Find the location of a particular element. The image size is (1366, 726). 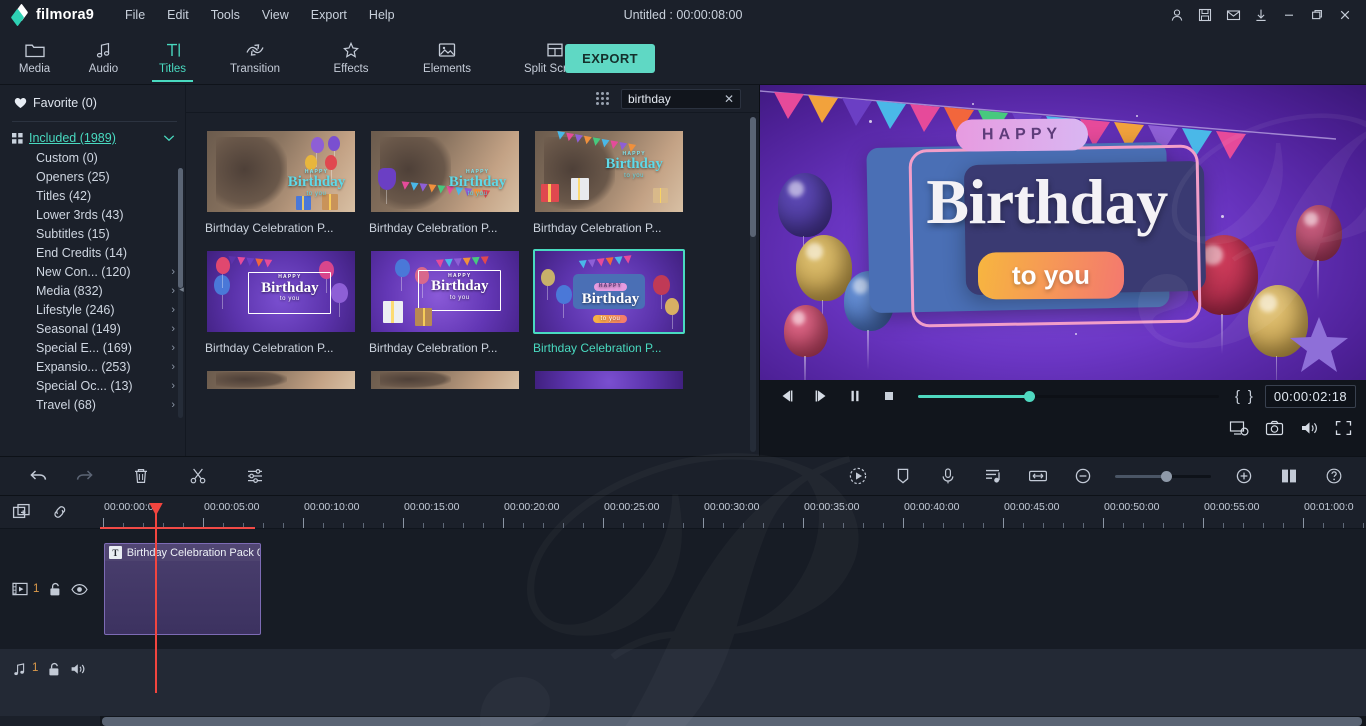

playhead-handle is located at coordinates (156, 515).